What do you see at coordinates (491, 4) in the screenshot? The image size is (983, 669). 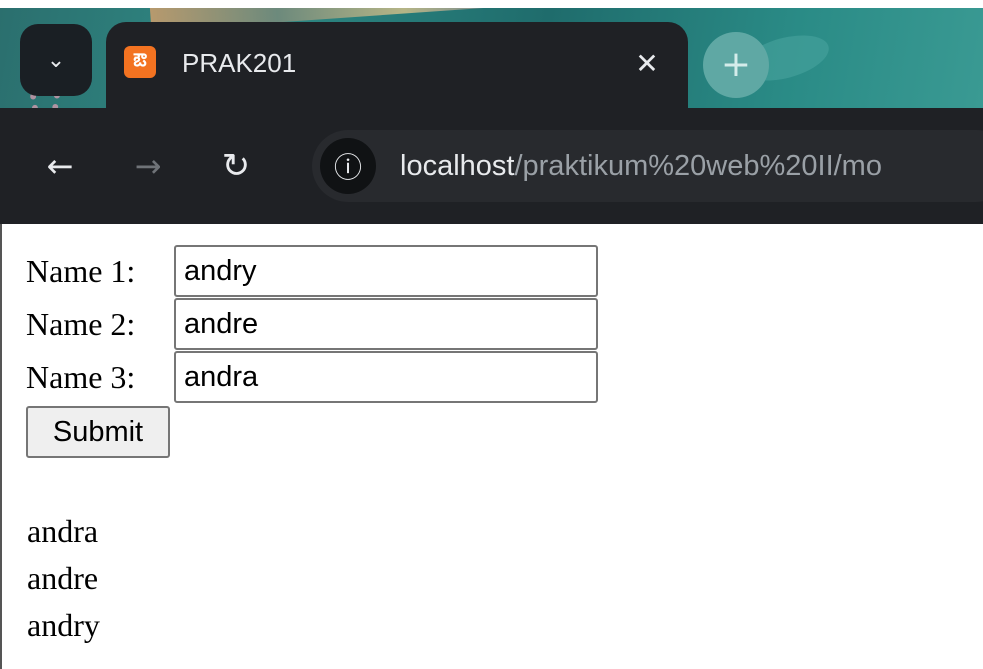 I see `document-caption-fragment` at bounding box center [491, 4].